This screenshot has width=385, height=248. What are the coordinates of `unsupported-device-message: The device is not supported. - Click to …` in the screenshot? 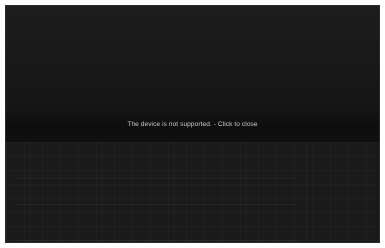 It's located at (192, 125).